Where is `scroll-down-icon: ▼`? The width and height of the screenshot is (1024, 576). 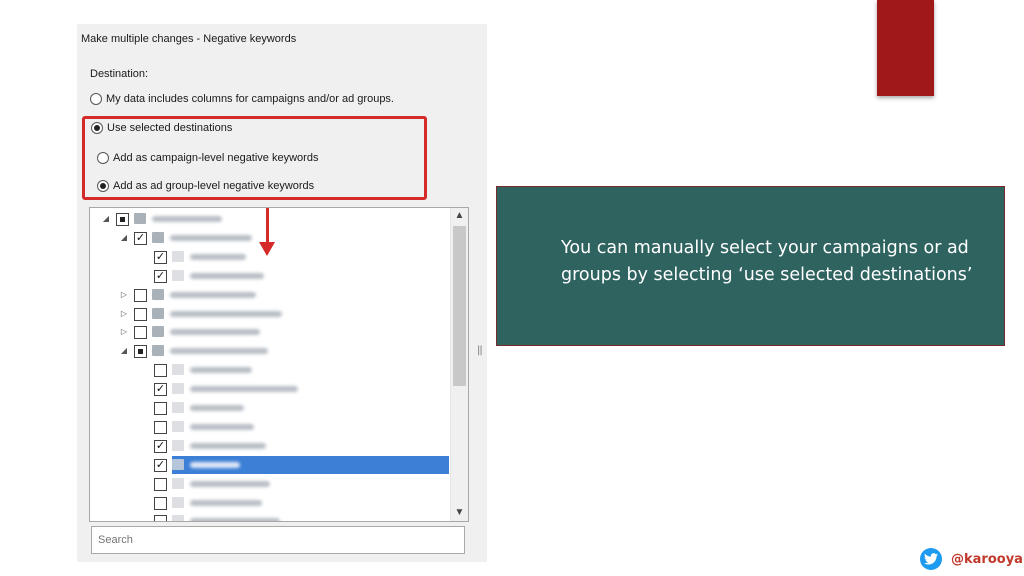
scroll-down-icon: ▼ is located at coordinates (459, 513).